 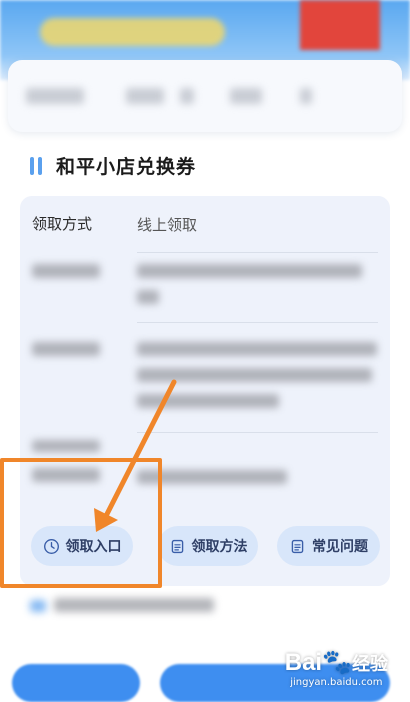 I want to click on section-header: 和平小店兑换券, so click(x=113, y=165).